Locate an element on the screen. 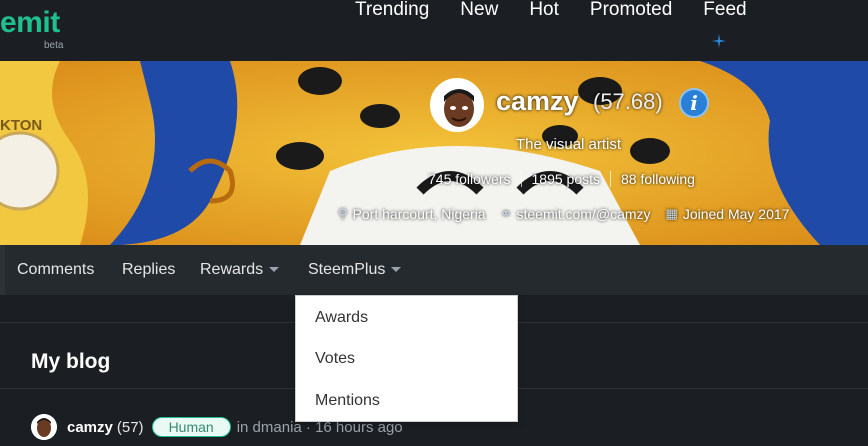 The height and width of the screenshot is (446, 868). steemit-logo: emit is located at coordinates (30, 23).